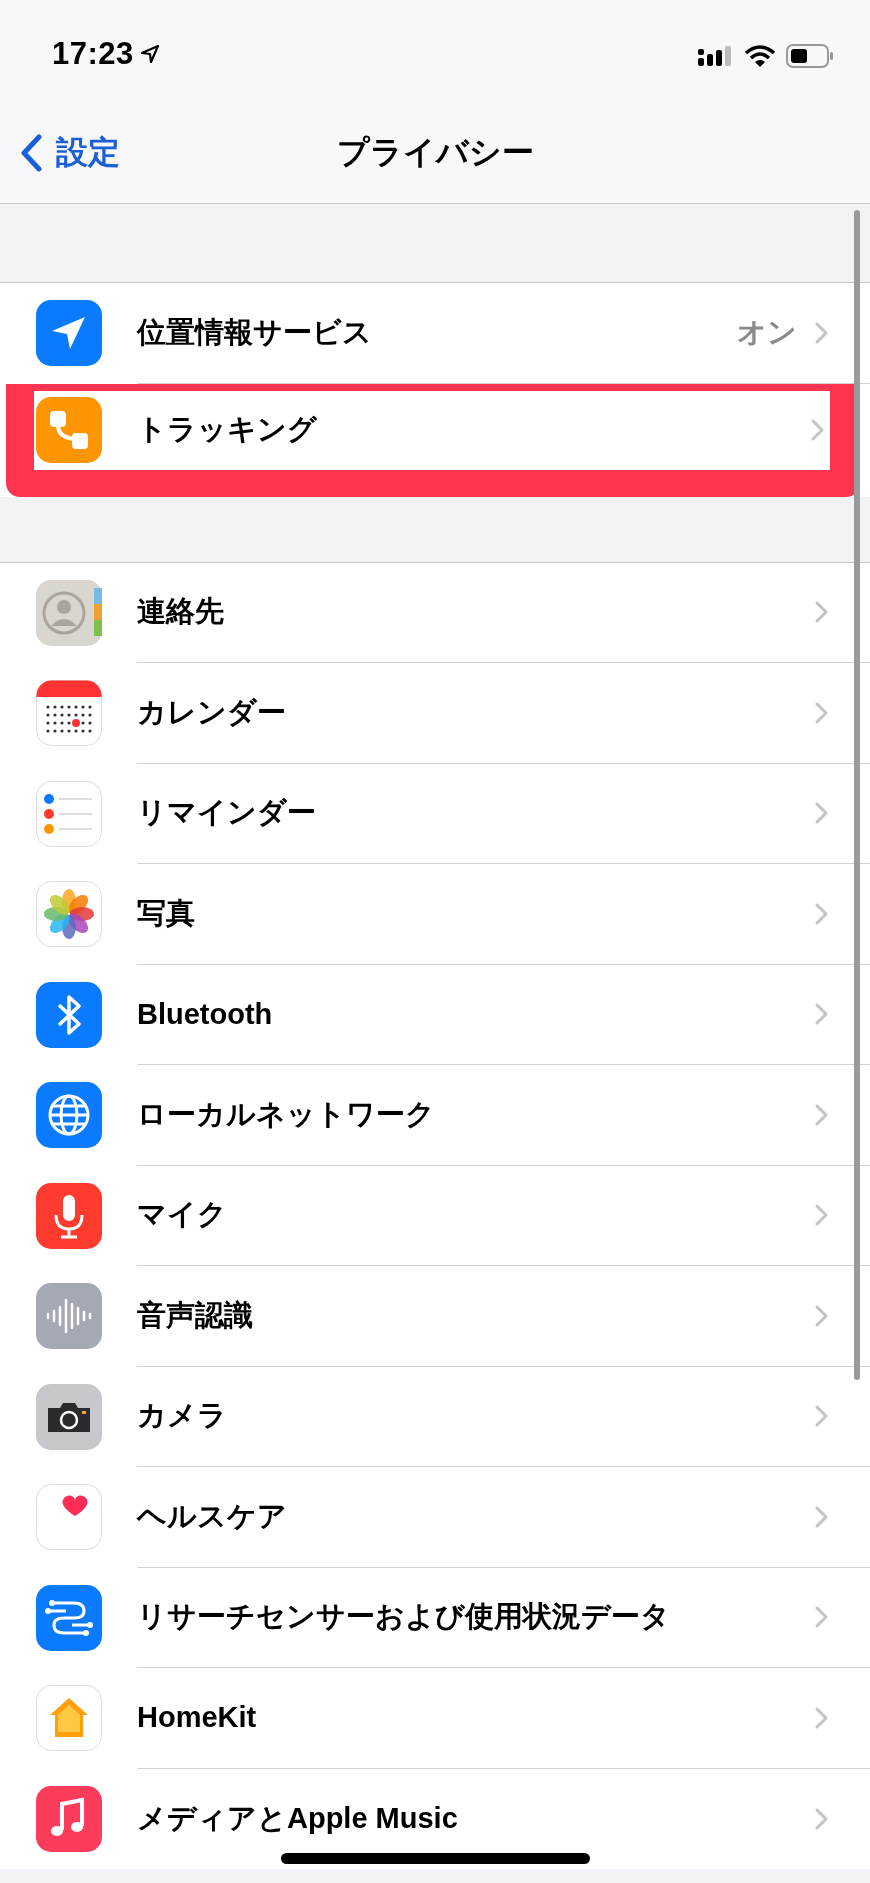  What do you see at coordinates (69, 713) in the screenshot?
I see `calendar-icon` at bounding box center [69, 713].